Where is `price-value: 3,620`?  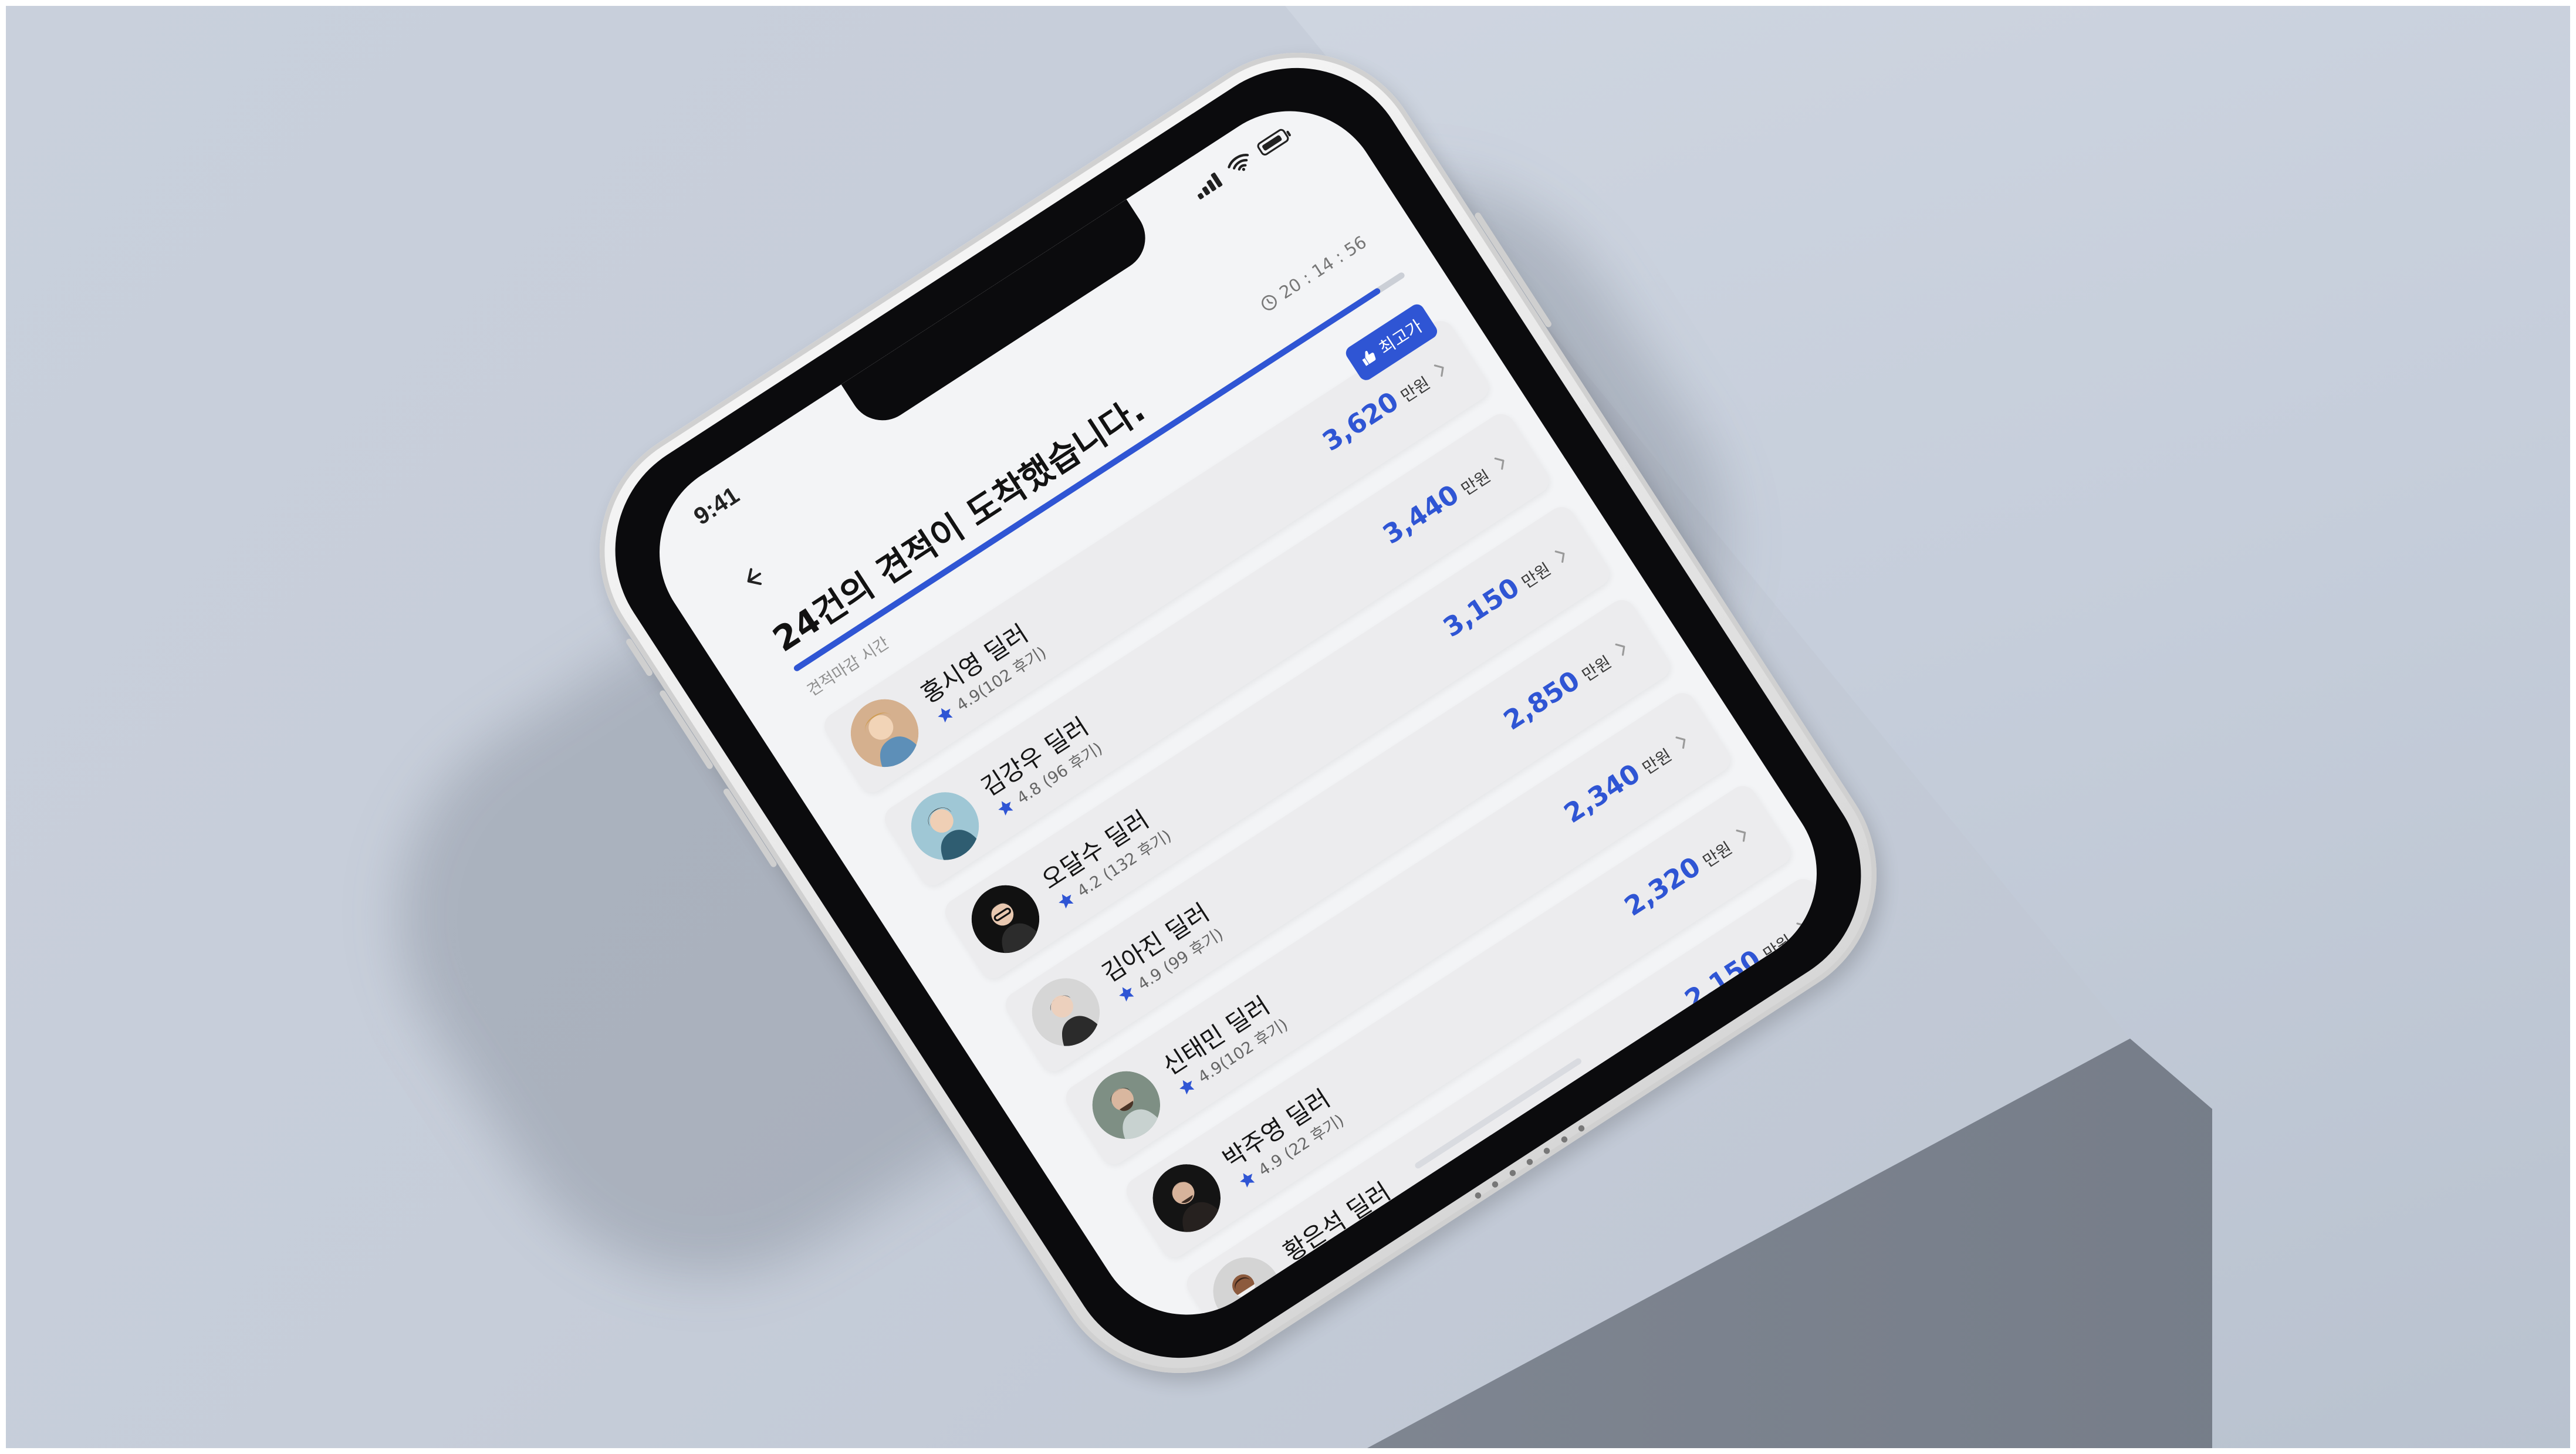 price-value: 3,620 is located at coordinates (1361, 422).